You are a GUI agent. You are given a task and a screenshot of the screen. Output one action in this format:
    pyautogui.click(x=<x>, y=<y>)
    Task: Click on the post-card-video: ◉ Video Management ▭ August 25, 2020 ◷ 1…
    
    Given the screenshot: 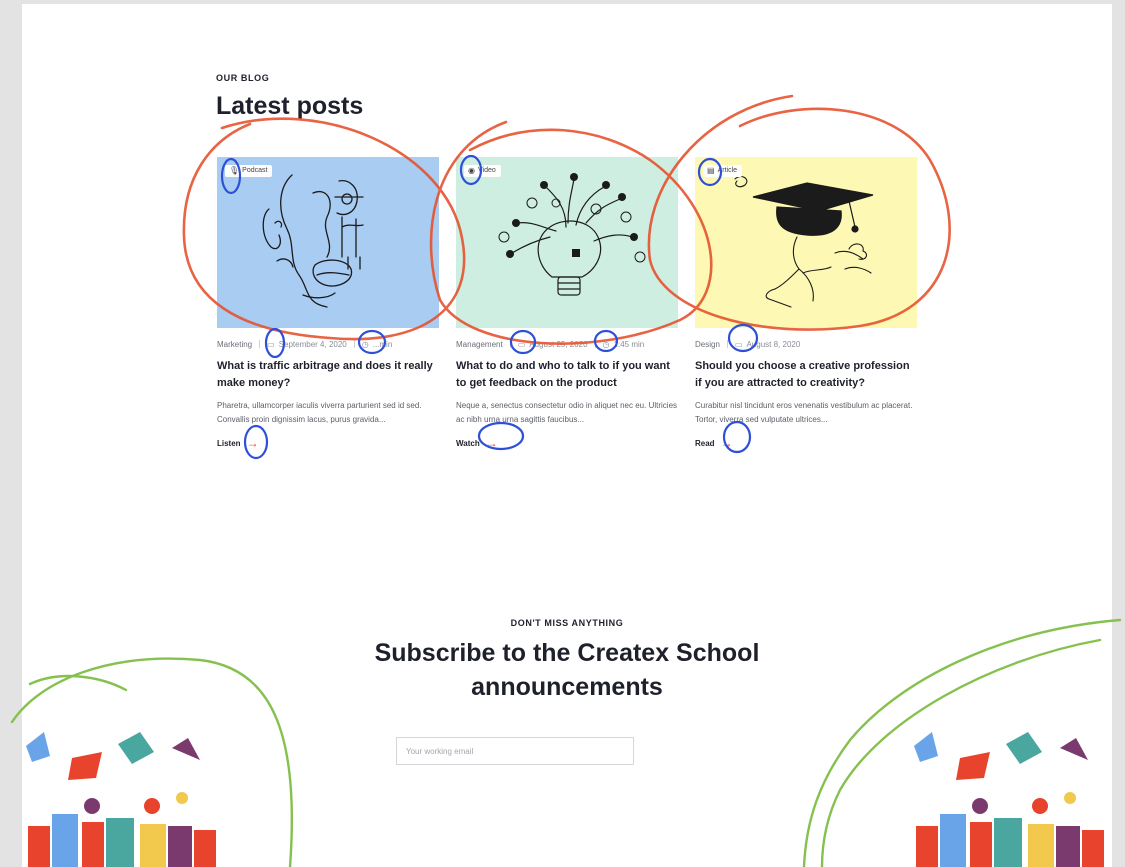 What is the action you would take?
    pyautogui.click(x=567, y=303)
    